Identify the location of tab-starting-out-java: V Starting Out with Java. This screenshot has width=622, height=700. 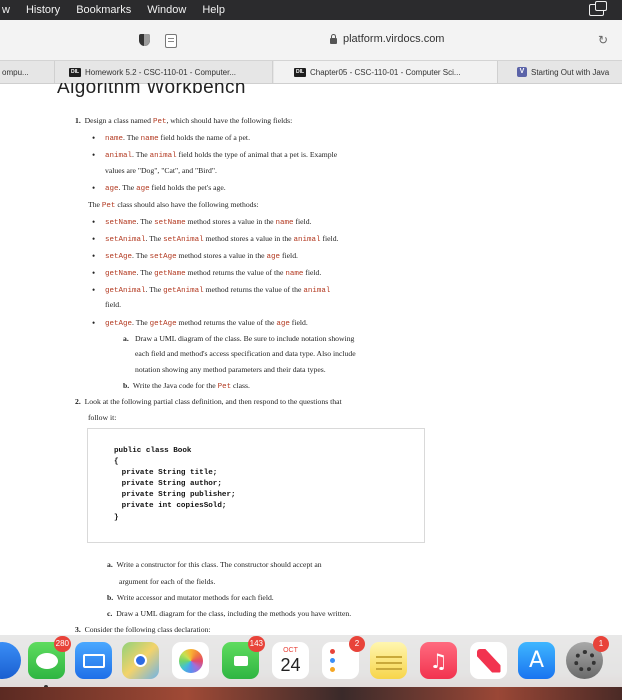
(560, 72).